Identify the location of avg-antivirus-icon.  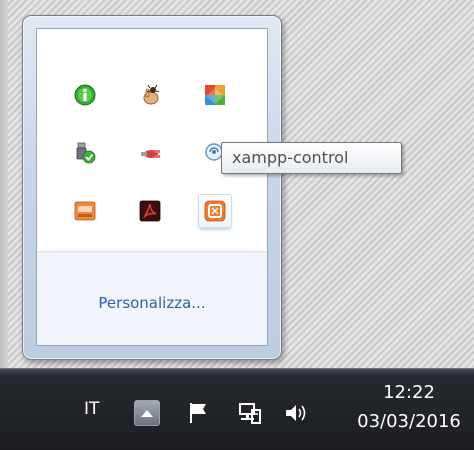
(215, 95).